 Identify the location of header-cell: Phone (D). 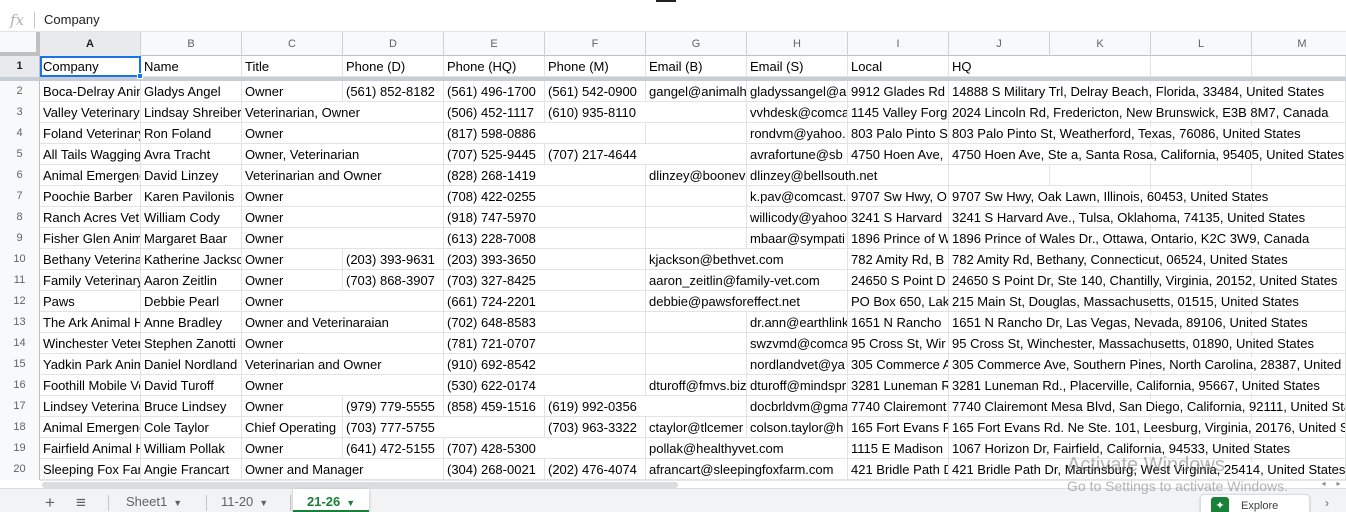
(393, 66).